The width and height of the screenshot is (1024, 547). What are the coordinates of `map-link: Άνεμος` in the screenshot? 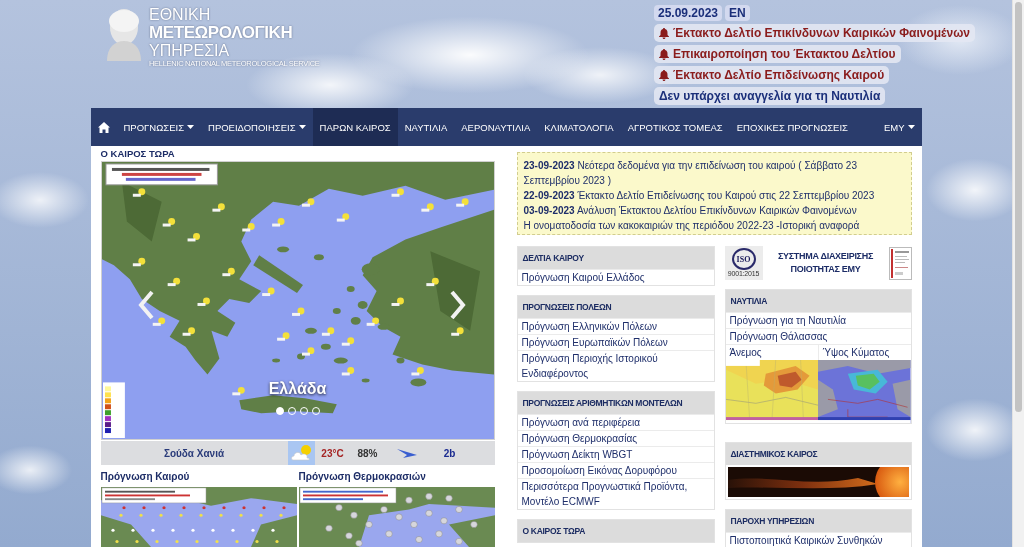 It's located at (771, 352).